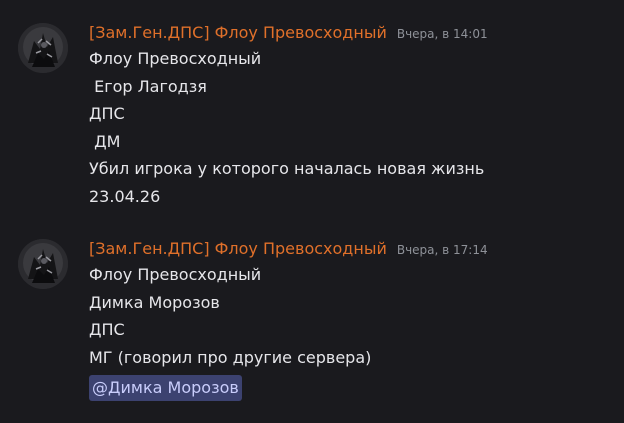  What do you see at coordinates (165, 388) in the screenshot?
I see `user-mention: @Димка Морозов` at bounding box center [165, 388].